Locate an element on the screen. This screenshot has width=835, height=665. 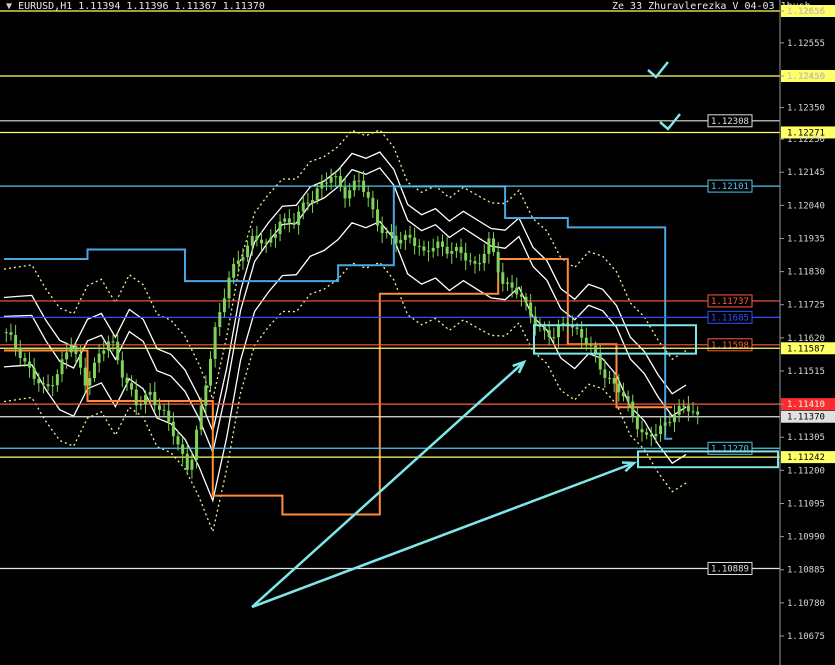
price-tick-label: 1.12555 is located at coordinates (806, 44).